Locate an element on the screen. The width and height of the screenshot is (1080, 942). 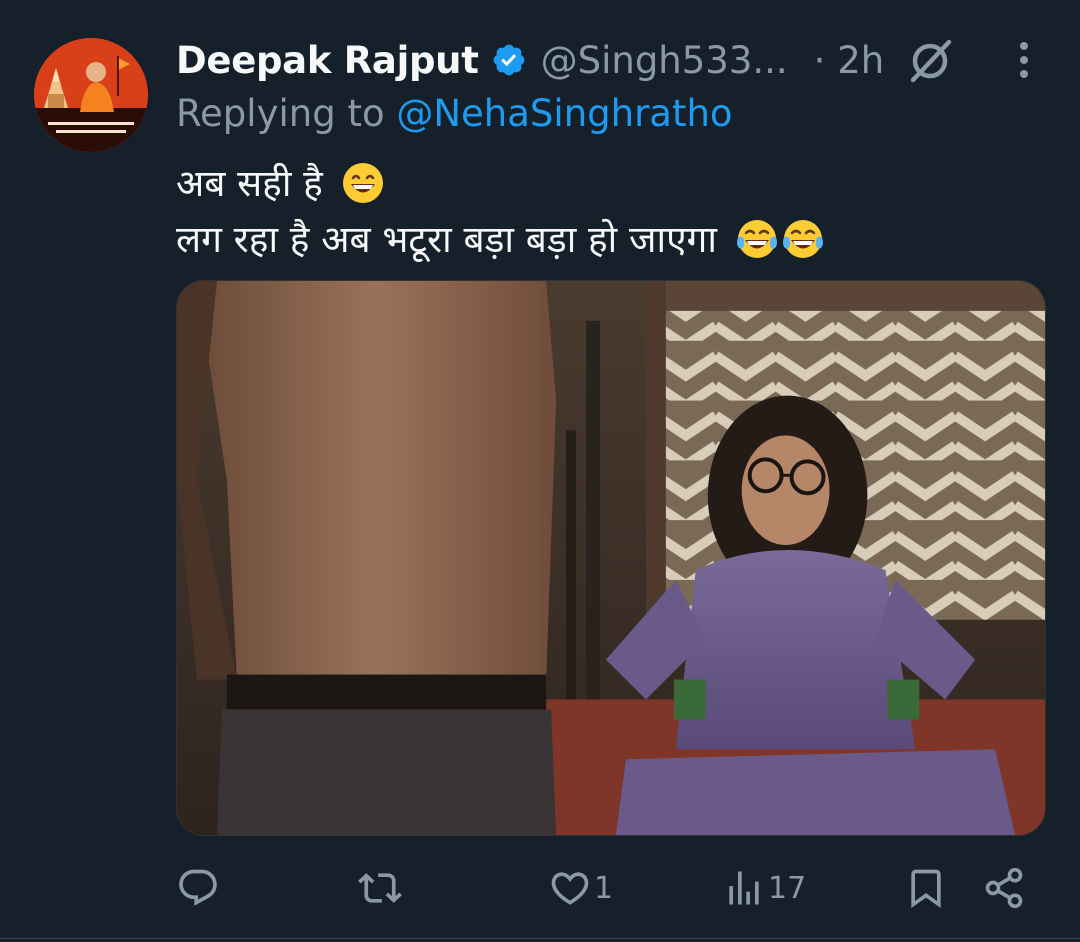
tweet-text-line: अब सही है is located at coordinates (606, 184).